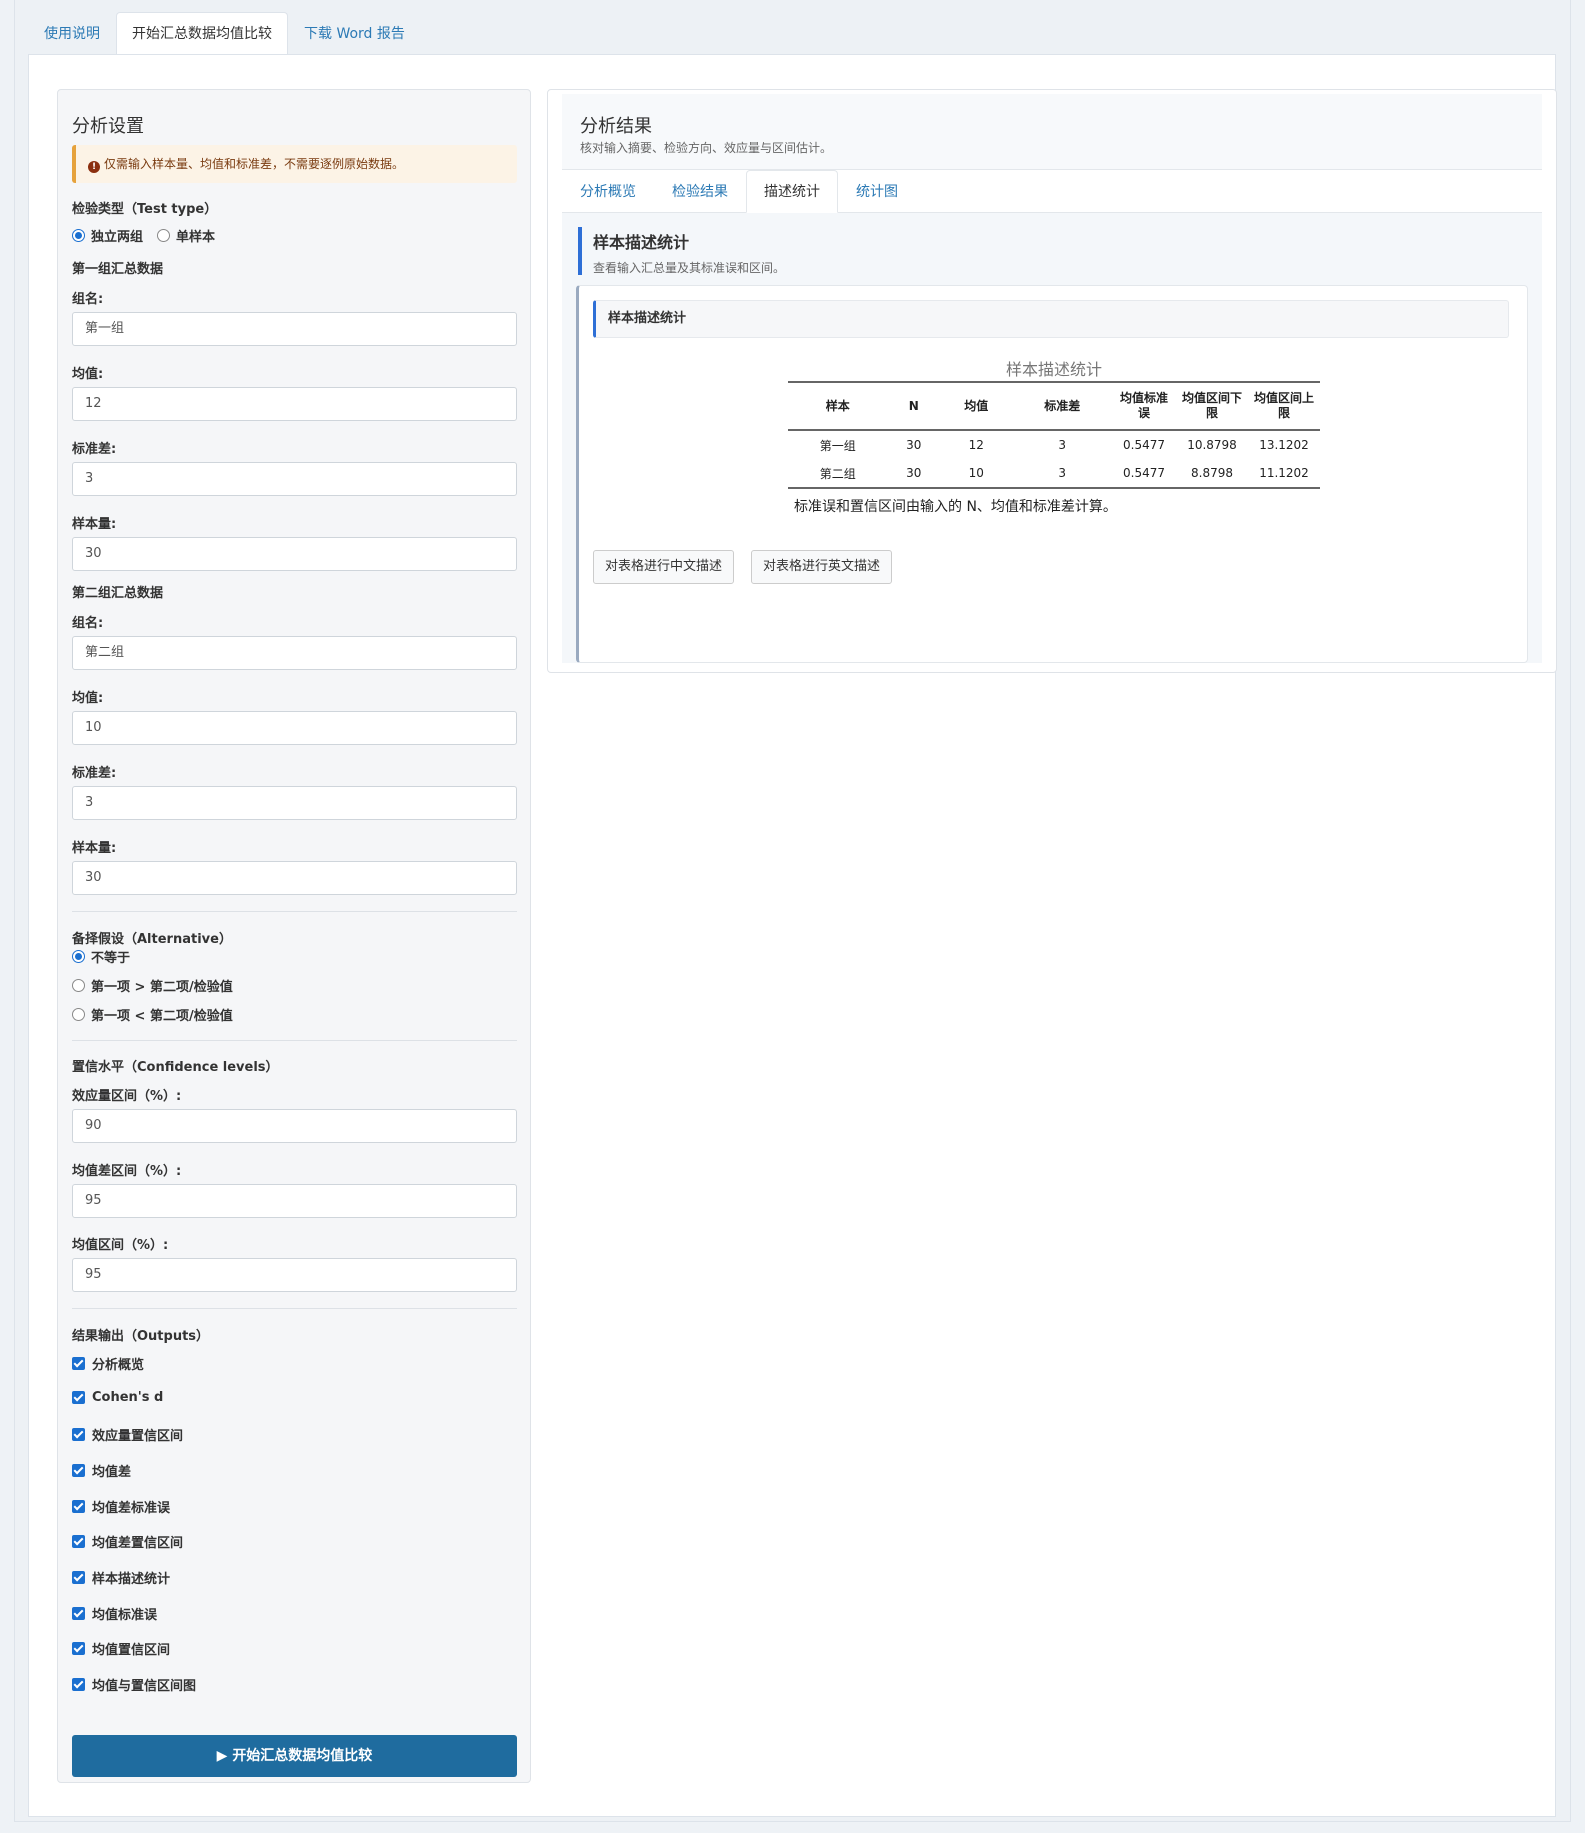 Image resolution: width=1585 pixels, height=1833 pixels. Describe the element at coordinates (118, 1365) in the screenshot. I see `output-label: 分析概览` at that location.